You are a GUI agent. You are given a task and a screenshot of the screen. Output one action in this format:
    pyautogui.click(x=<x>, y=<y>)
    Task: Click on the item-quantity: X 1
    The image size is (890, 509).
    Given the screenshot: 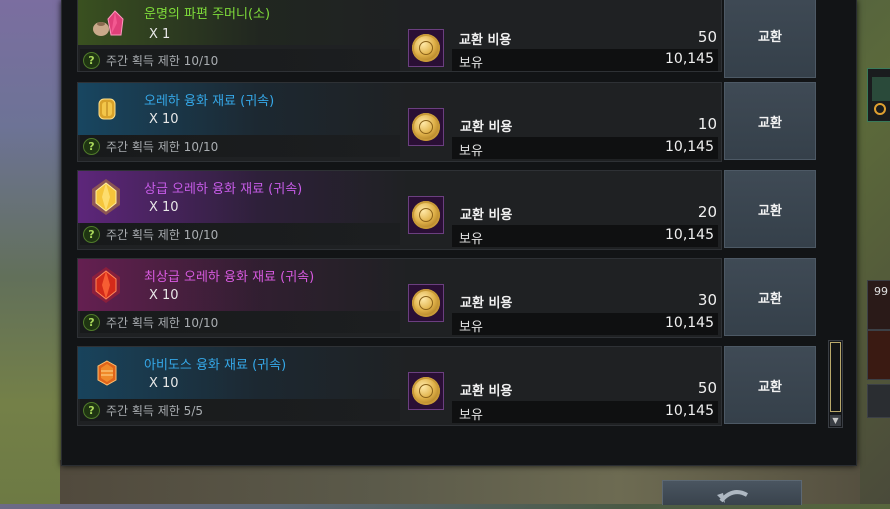 What is the action you would take?
    pyautogui.click(x=160, y=34)
    